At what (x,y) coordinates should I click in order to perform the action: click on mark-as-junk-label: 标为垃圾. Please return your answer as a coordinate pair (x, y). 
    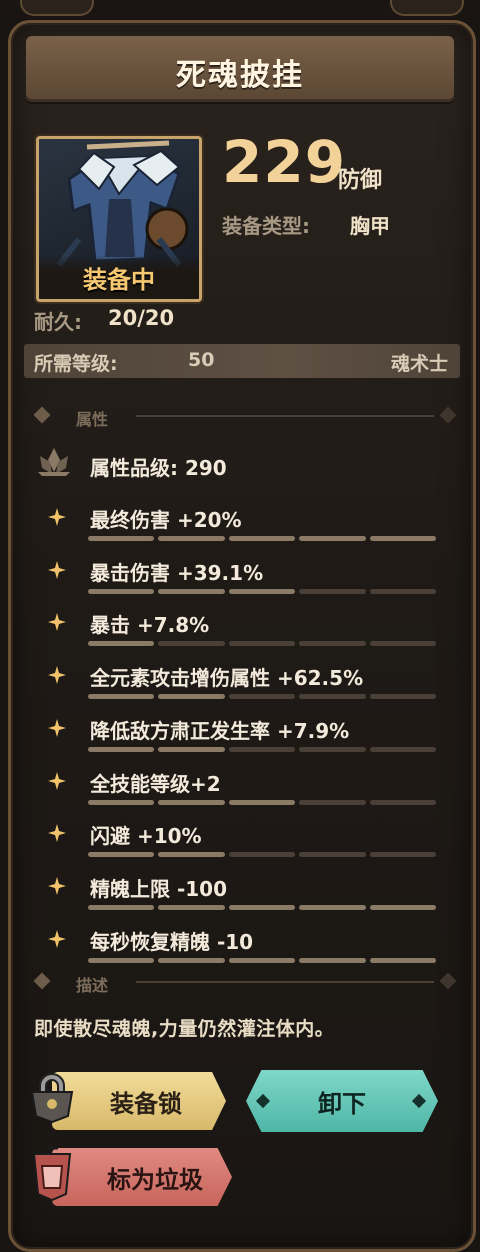
    Looking at the image, I should click on (155, 1179).